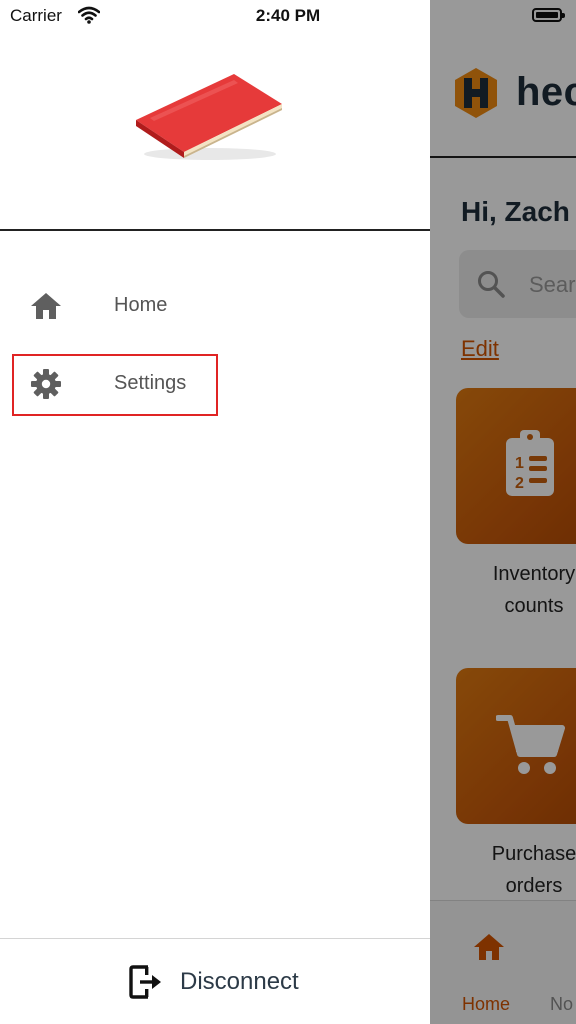 Image resolution: width=576 pixels, height=1024 pixels. I want to click on home-icon, so click(46, 306).